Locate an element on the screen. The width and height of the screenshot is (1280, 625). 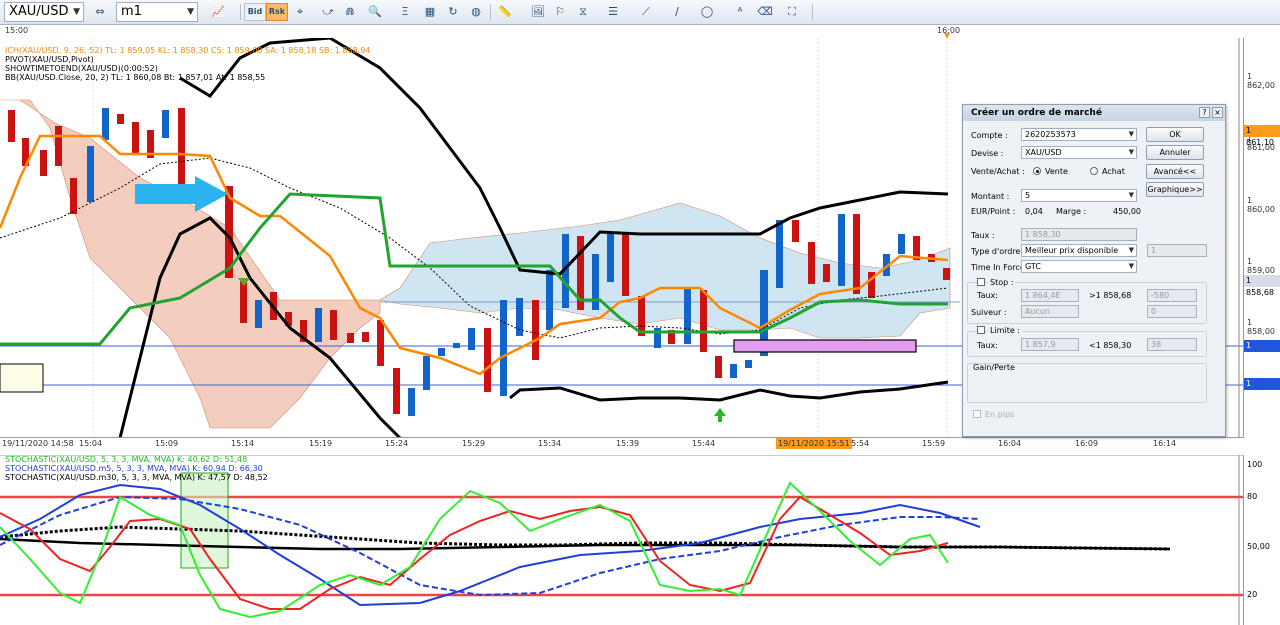
stoch-highlight-box is located at coordinates (204, 520).